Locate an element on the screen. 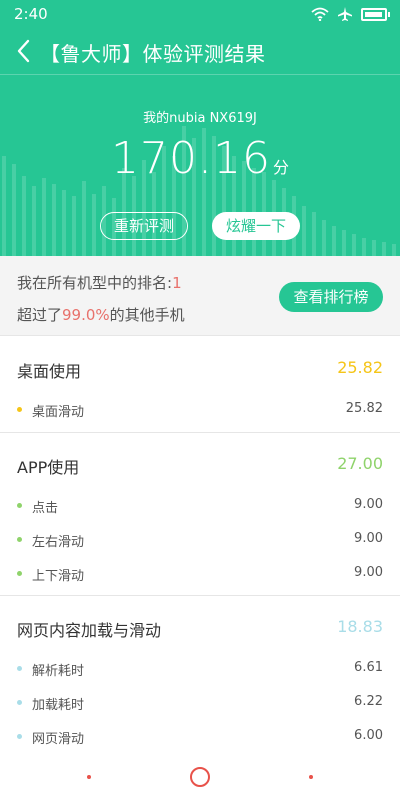  item-label: 左右滑动 is located at coordinates (58, 542).